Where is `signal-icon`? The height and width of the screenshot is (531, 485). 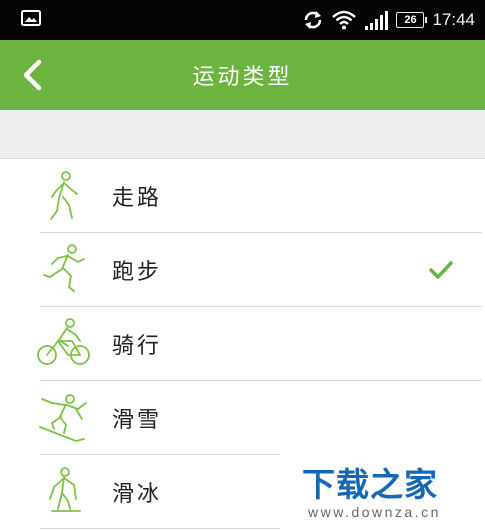
signal-icon is located at coordinates (377, 20).